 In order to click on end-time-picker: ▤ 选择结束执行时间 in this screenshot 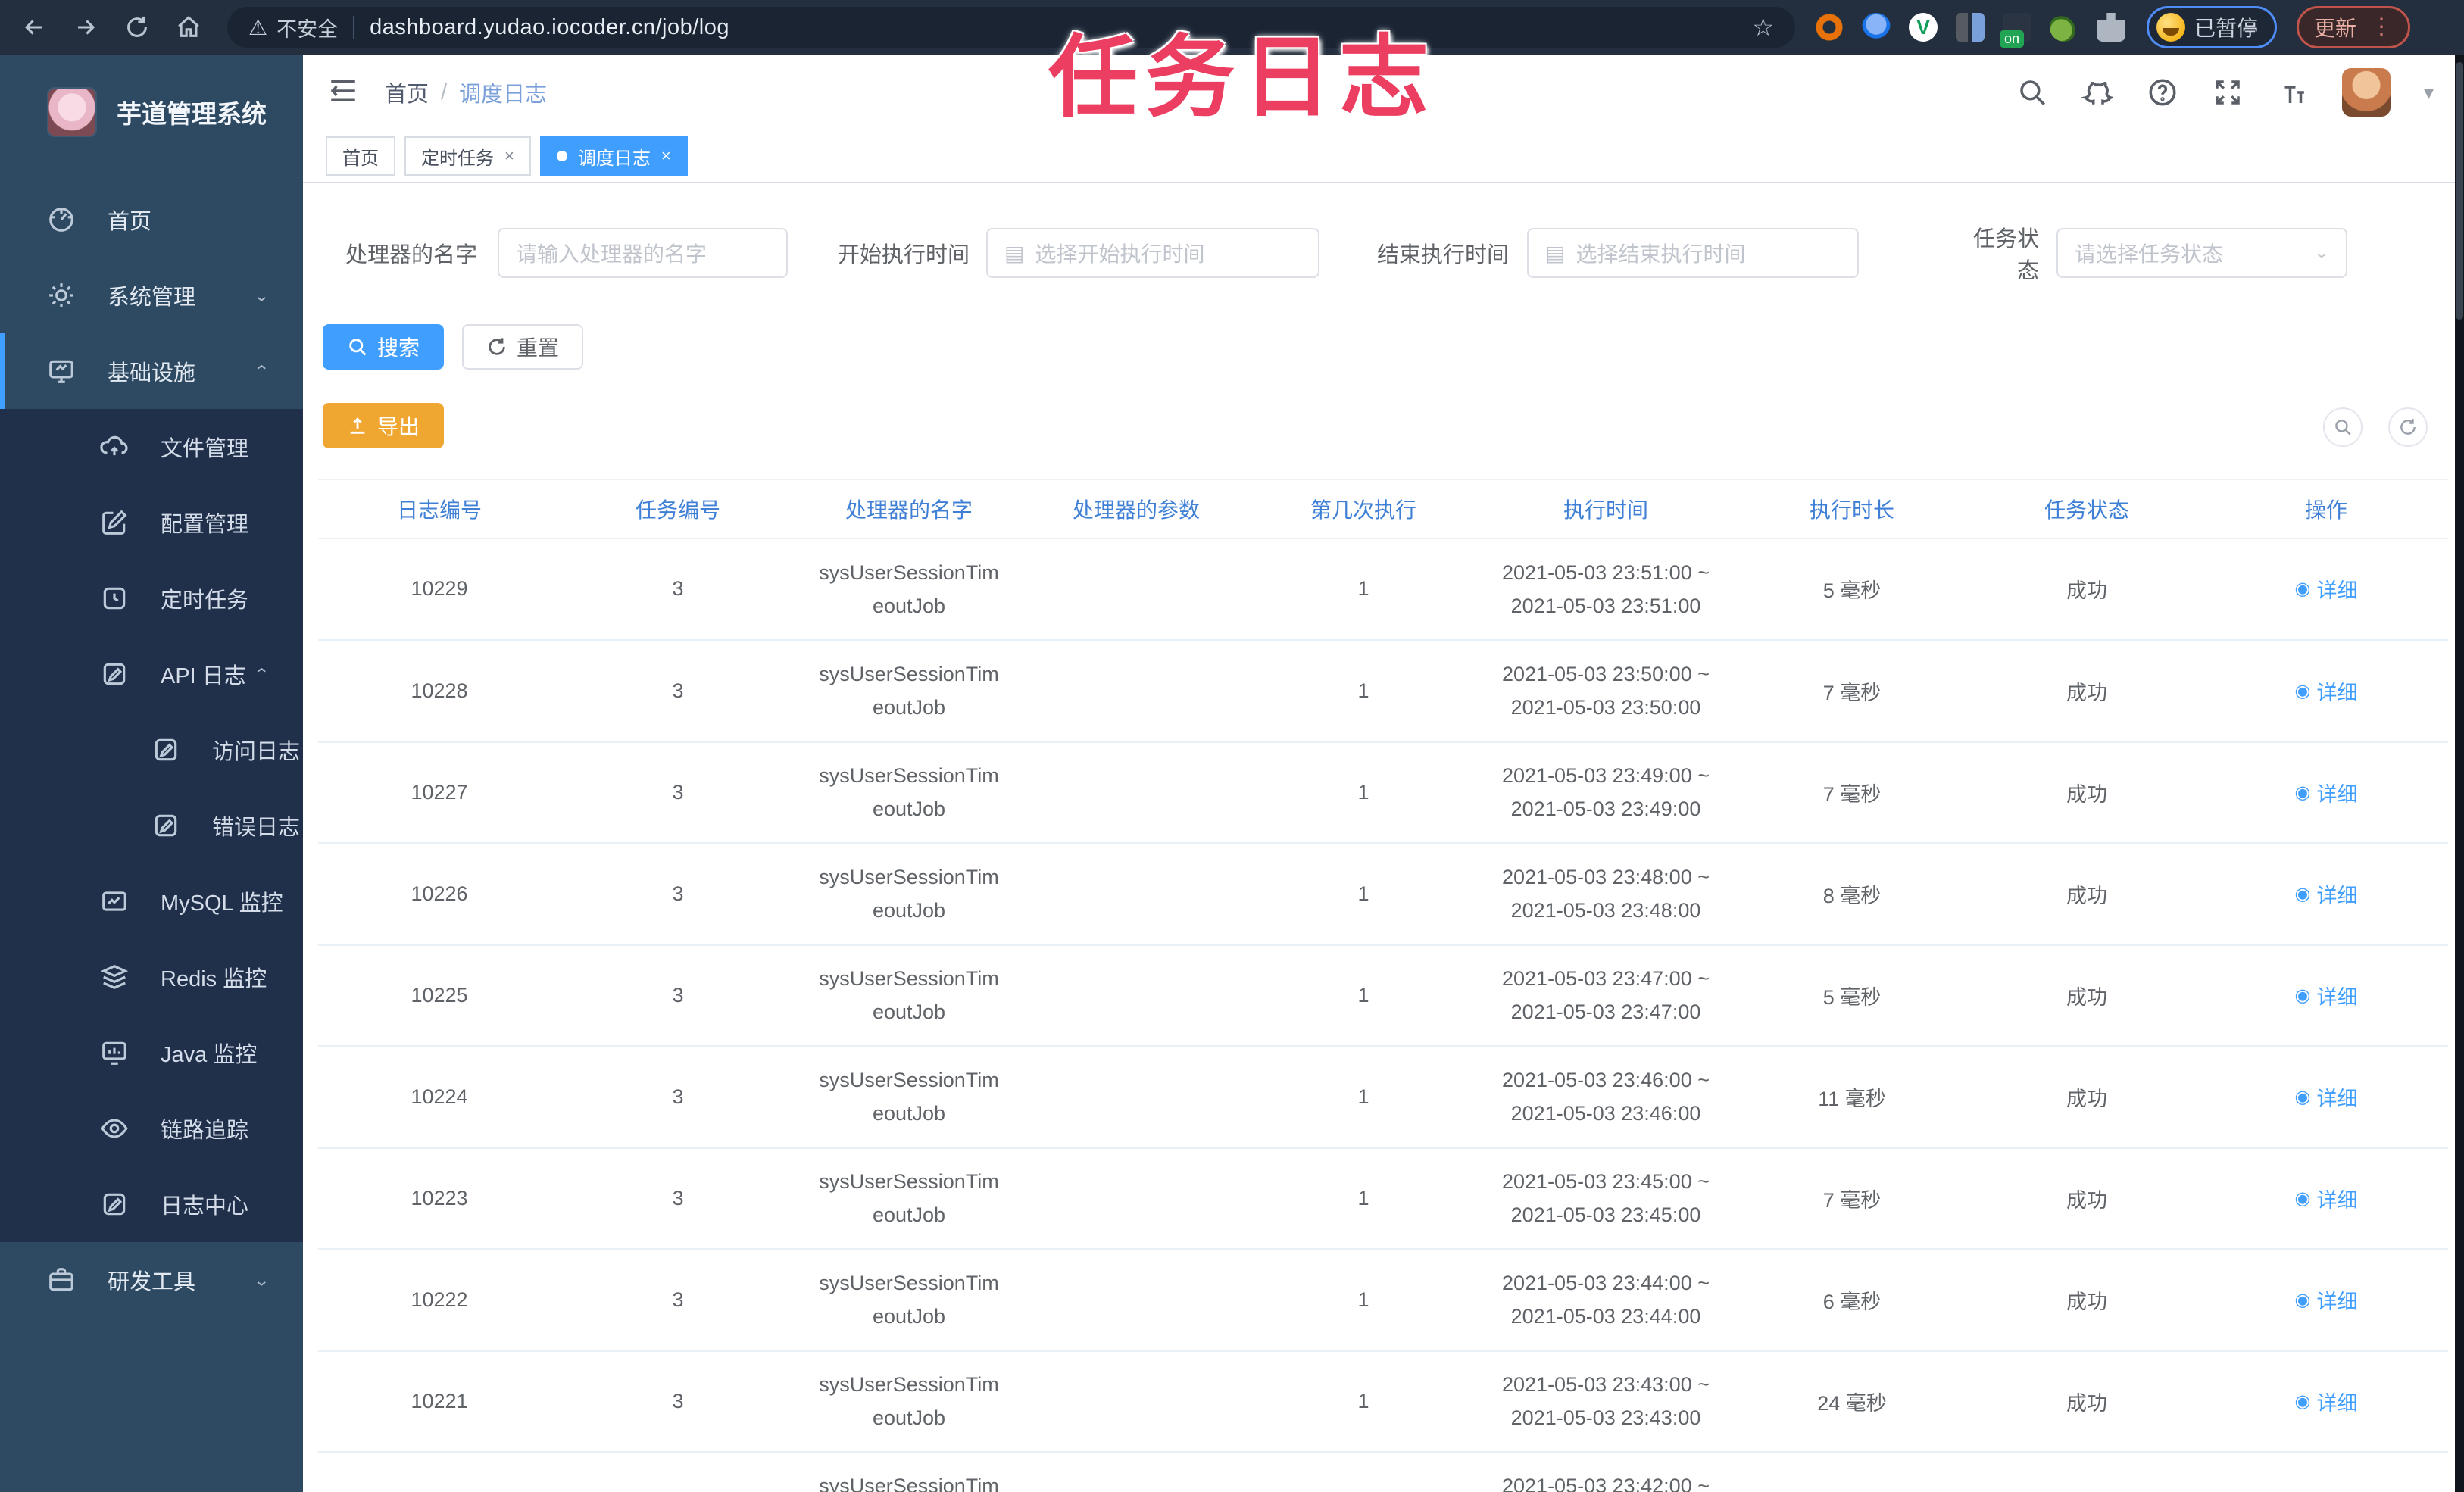, I will do `click(1693, 253)`.